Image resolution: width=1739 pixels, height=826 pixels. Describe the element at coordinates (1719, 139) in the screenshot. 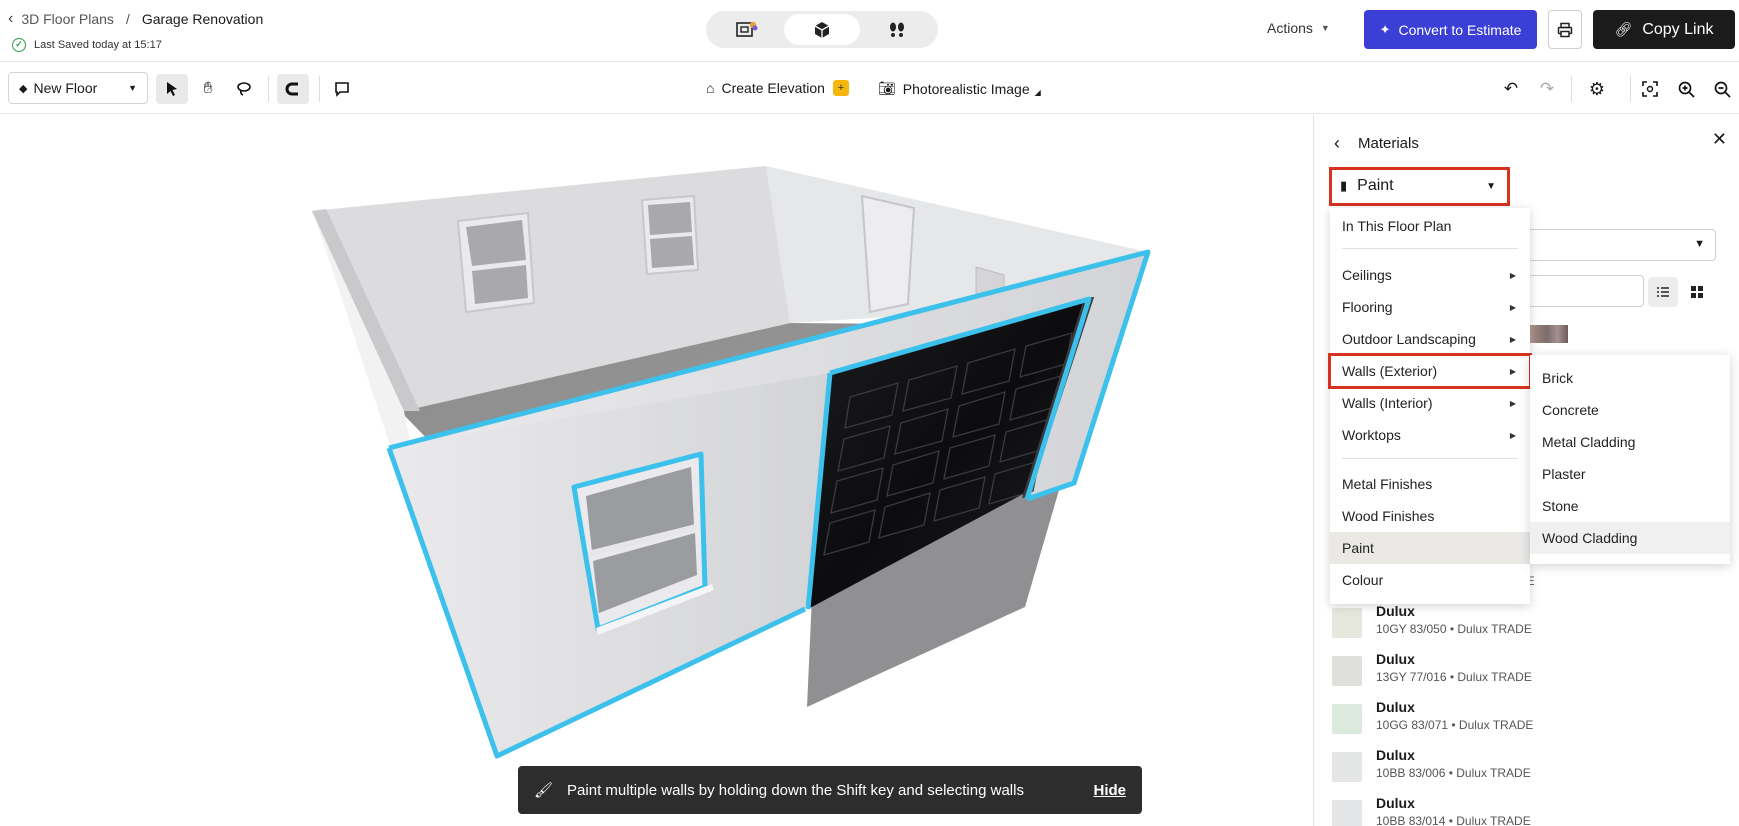

I see `close-icon: ✕` at that location.